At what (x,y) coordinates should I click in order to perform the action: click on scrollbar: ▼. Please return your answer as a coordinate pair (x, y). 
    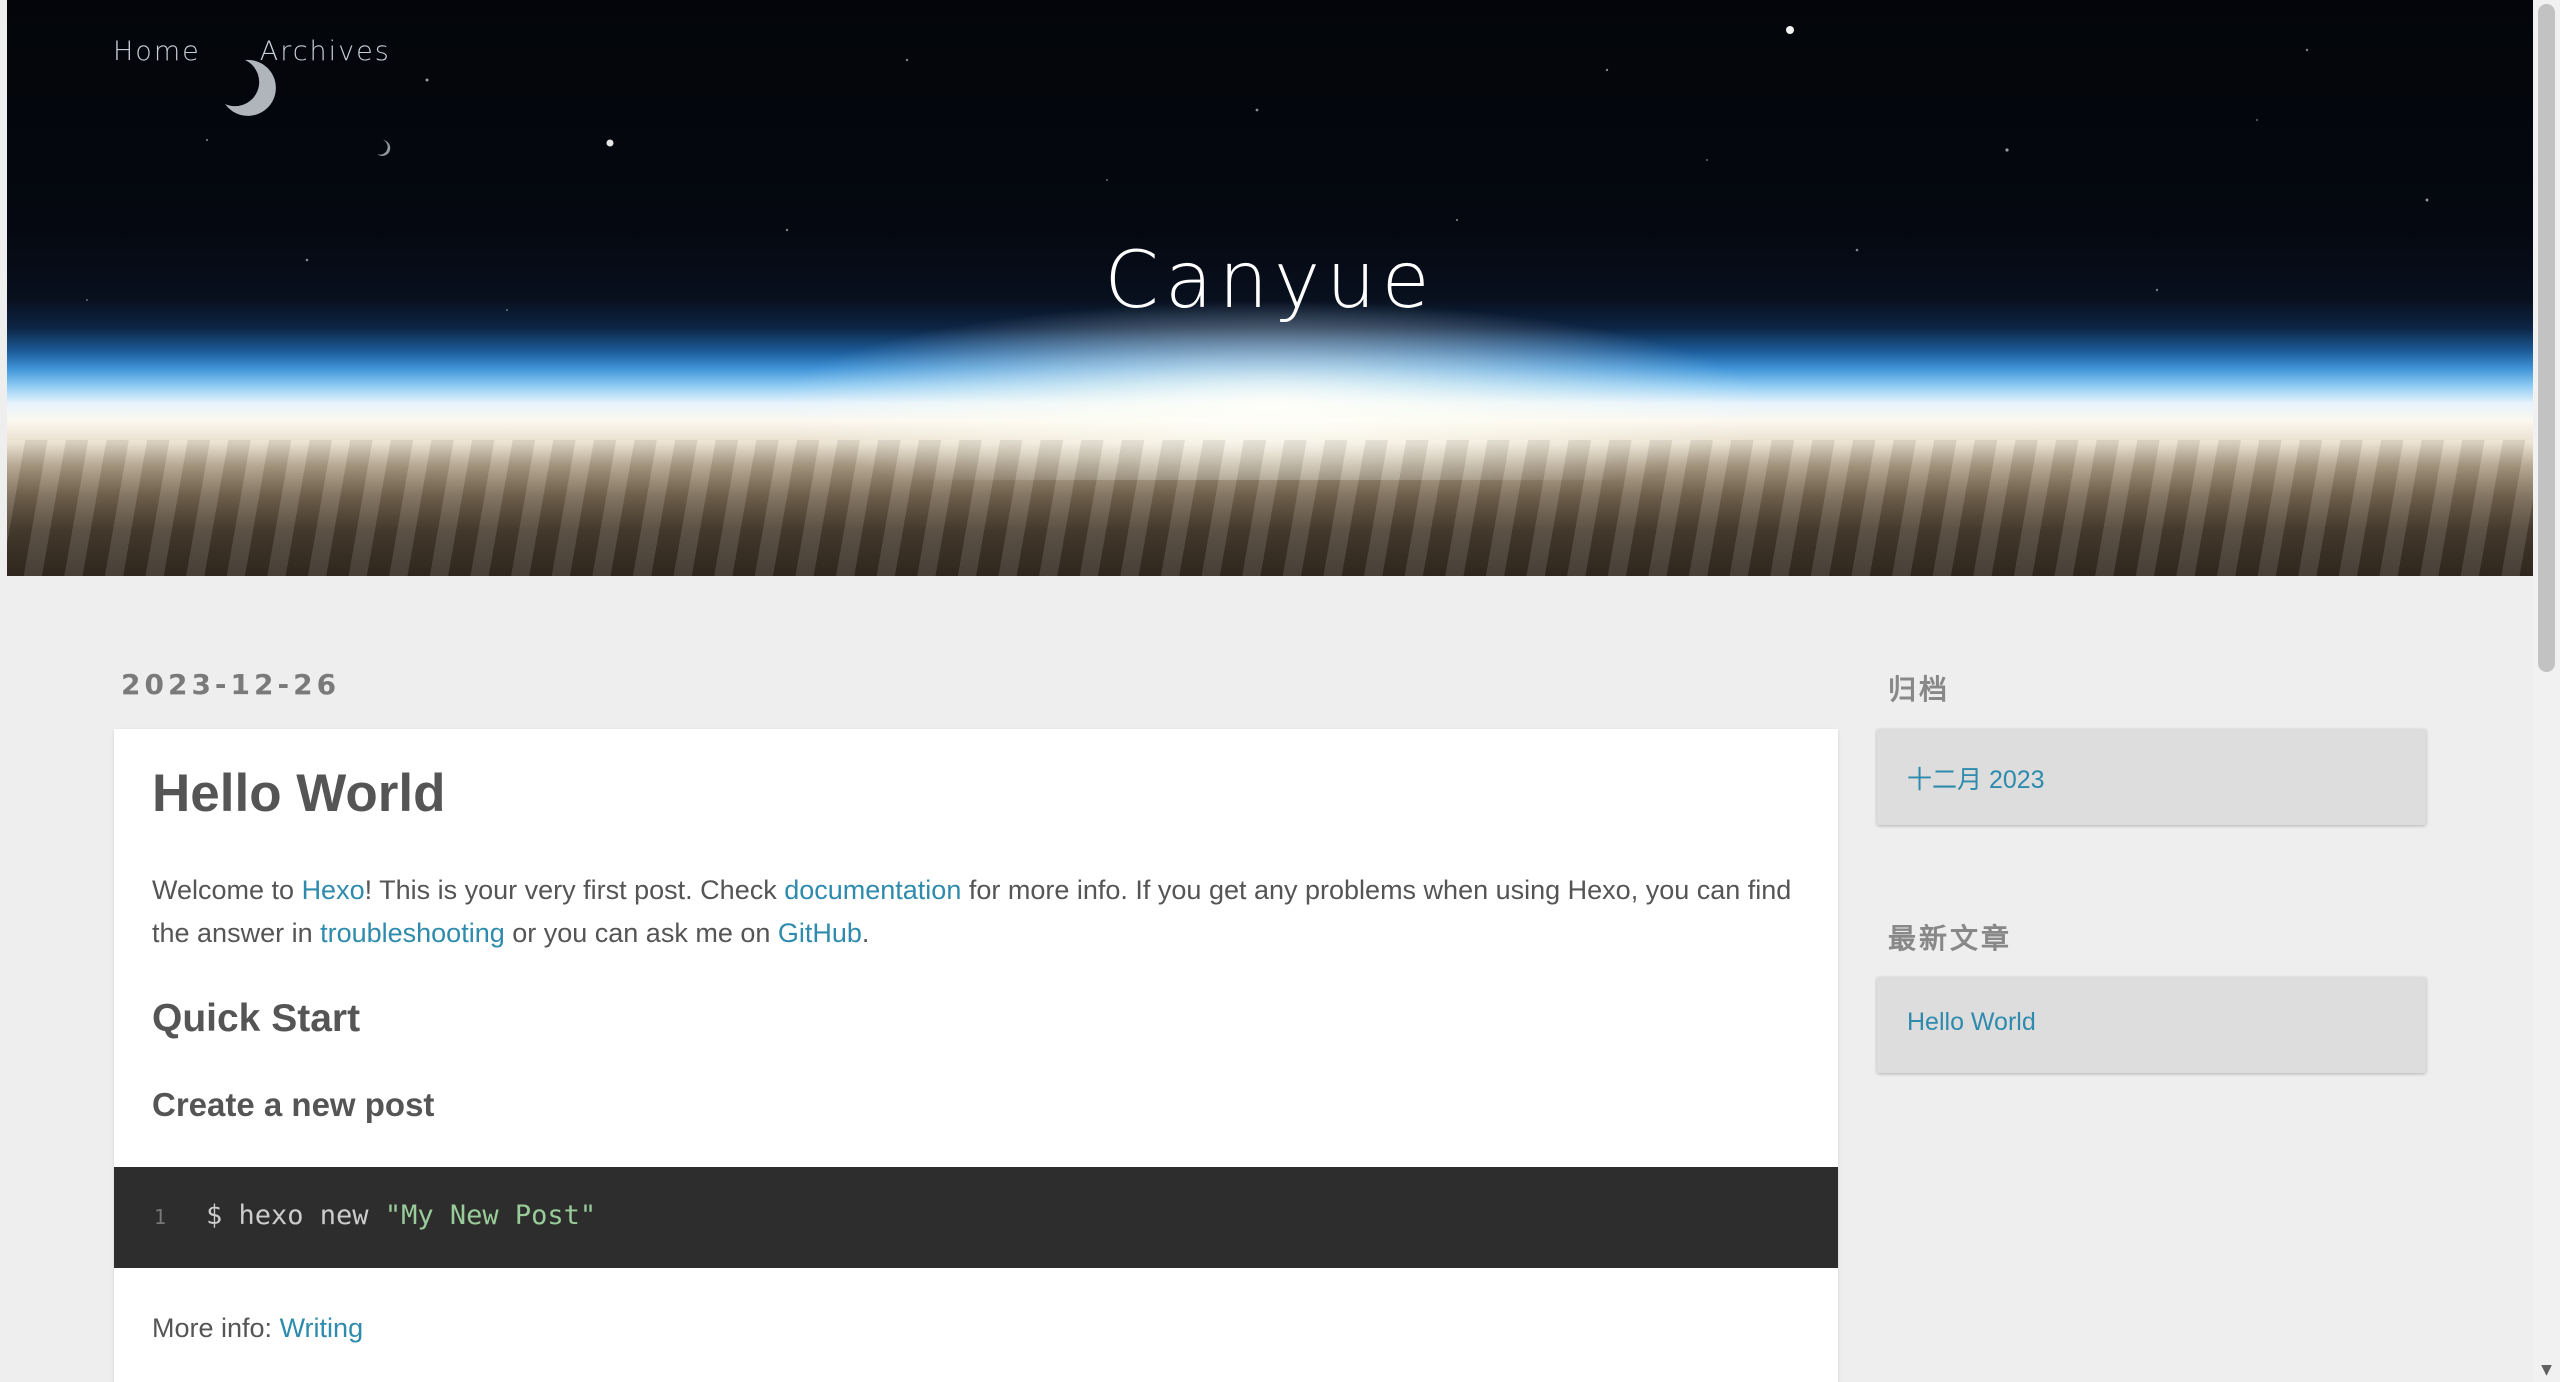
    Looking at the image, I should click on (2546, 691).